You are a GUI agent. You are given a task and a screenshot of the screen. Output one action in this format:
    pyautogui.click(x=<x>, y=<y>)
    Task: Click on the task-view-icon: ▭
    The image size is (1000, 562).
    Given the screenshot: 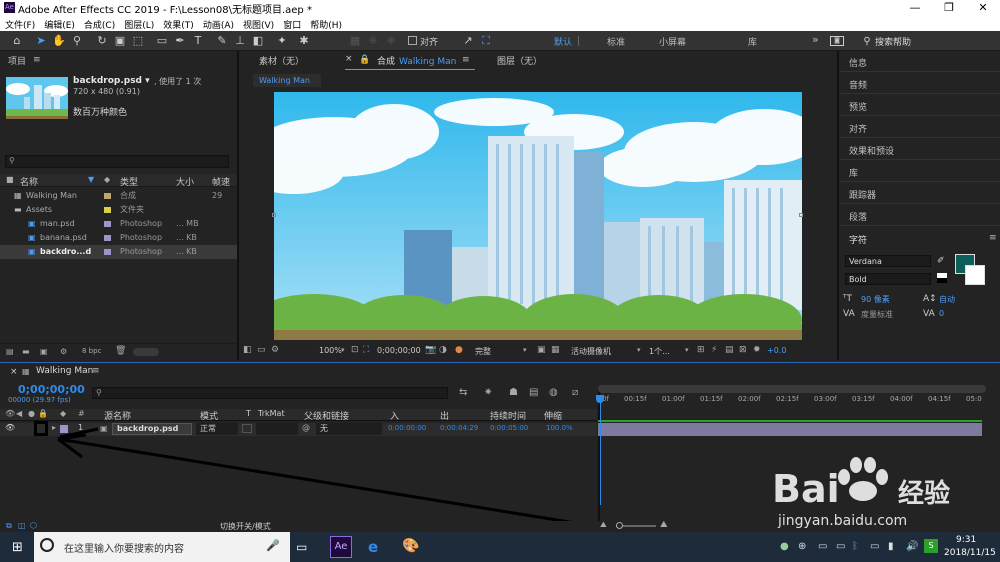 What is the action you would take?
    pyautogui.click(x=301, y=547)
    